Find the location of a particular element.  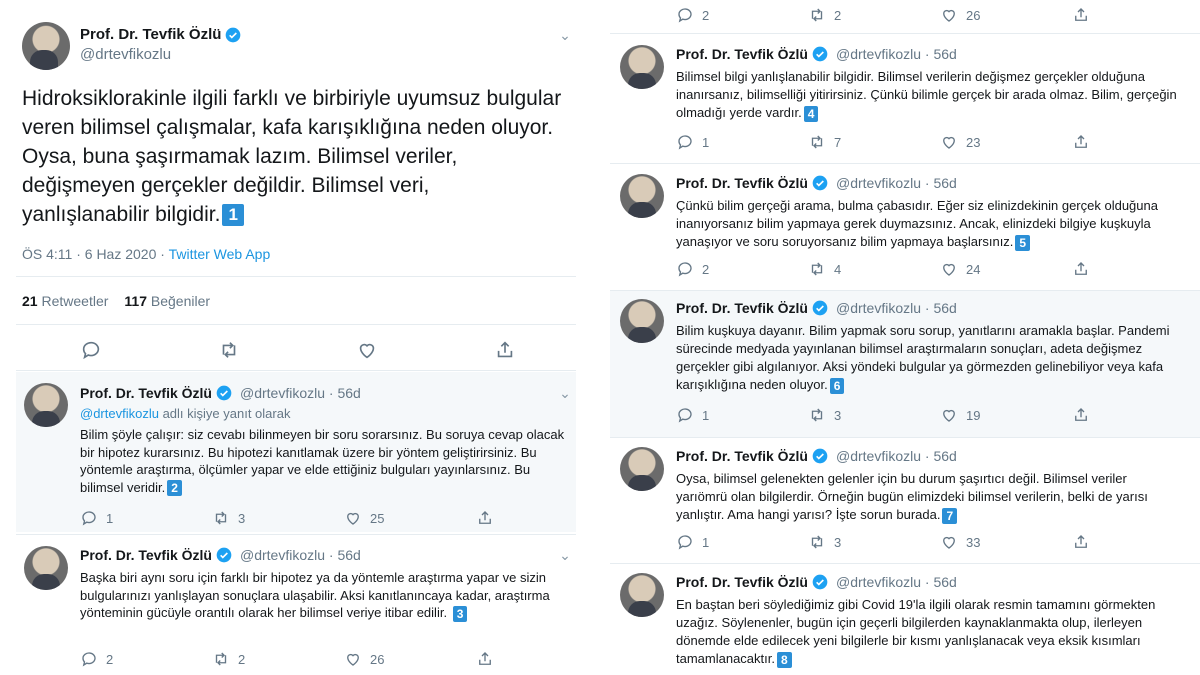

like-button: 24 is located at coordinates (1006, 269).